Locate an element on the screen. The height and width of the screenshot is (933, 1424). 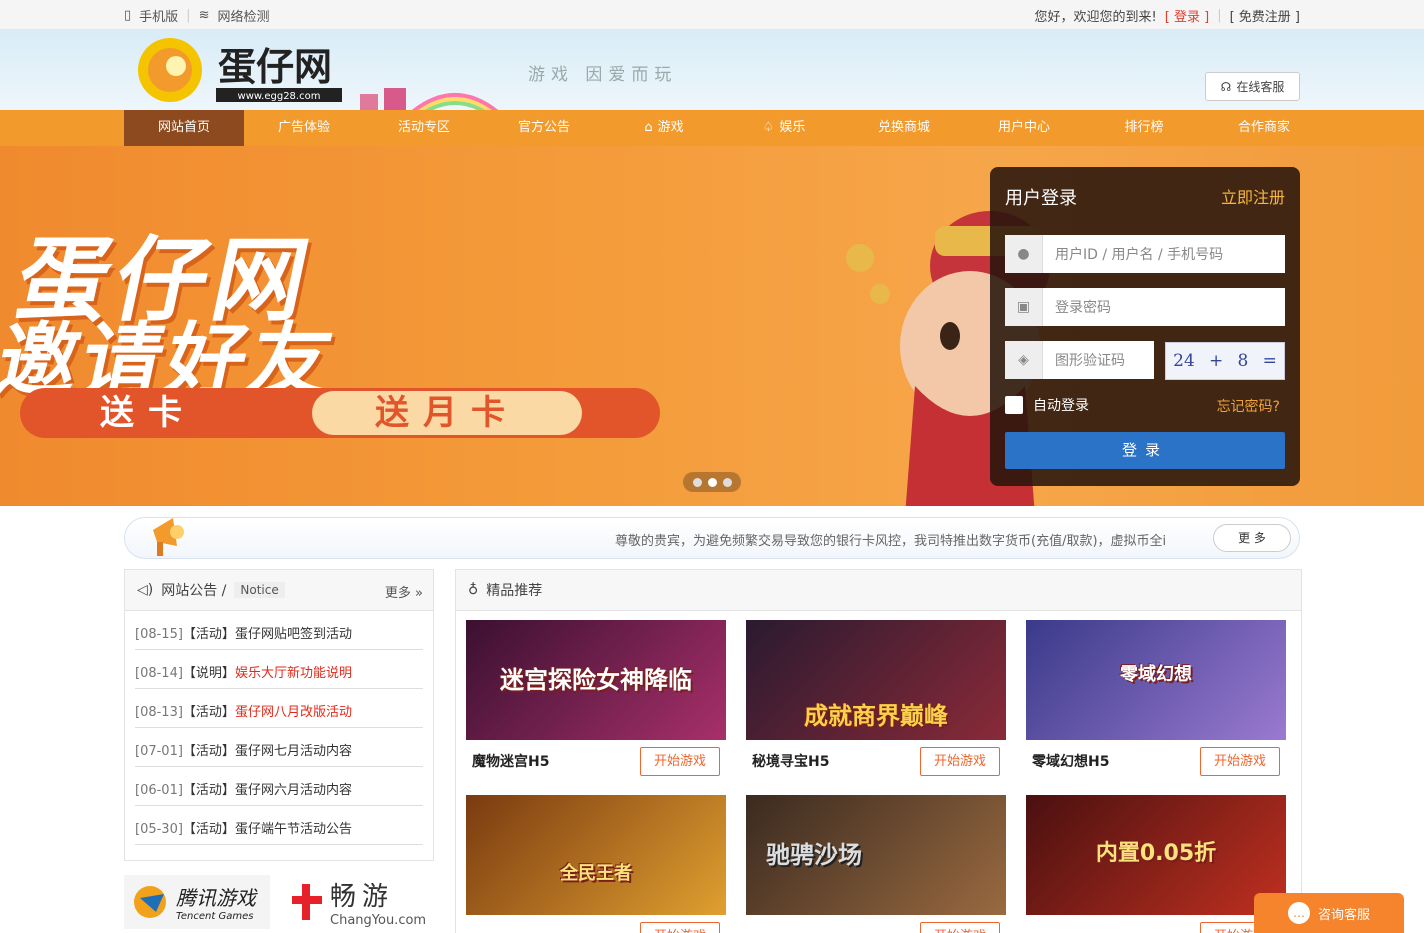
announcement-item: [08-15]【活动】蛋仔网贴吧签到活动 is located at coordinates (279, 630).